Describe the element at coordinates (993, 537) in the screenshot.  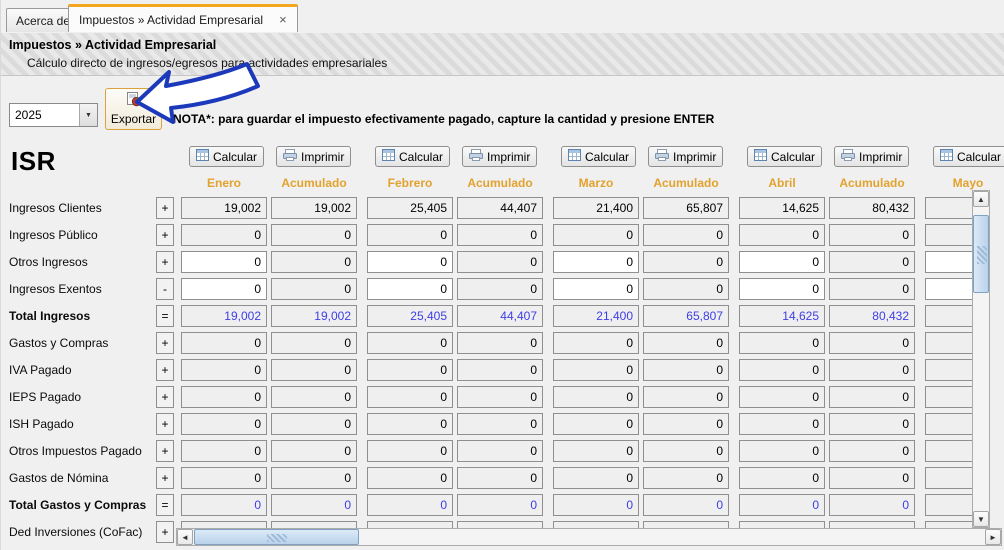
I see `scroll-right-button: ►` at that location.